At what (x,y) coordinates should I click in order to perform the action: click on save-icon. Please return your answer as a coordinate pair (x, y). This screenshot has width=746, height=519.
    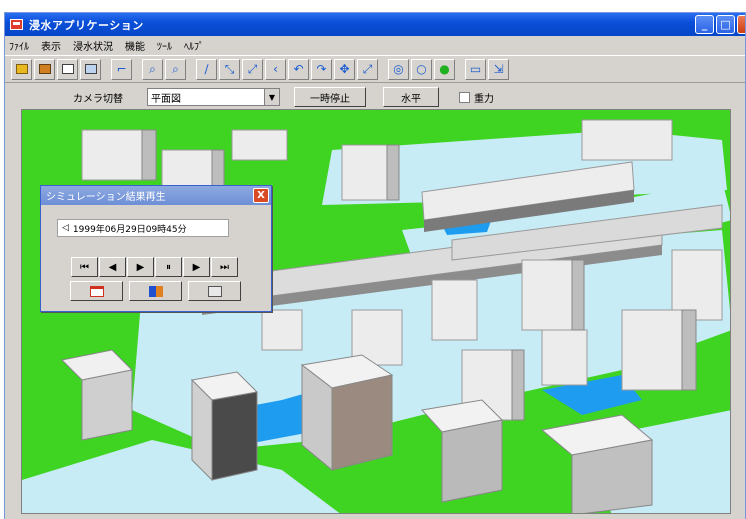
    Looking at the image, I should click on (44, 69).